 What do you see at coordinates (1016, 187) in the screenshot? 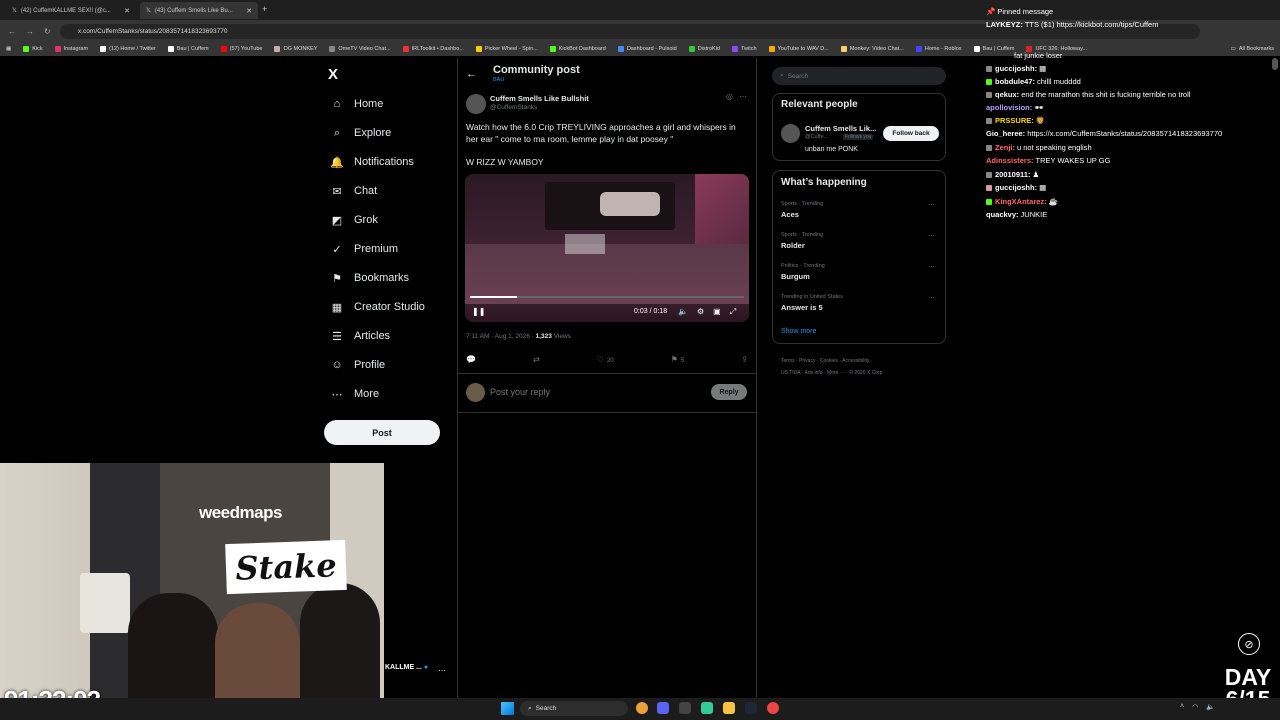
I see `chat-message: guccijoshh: ▦` at bounding box center [1016, 187].